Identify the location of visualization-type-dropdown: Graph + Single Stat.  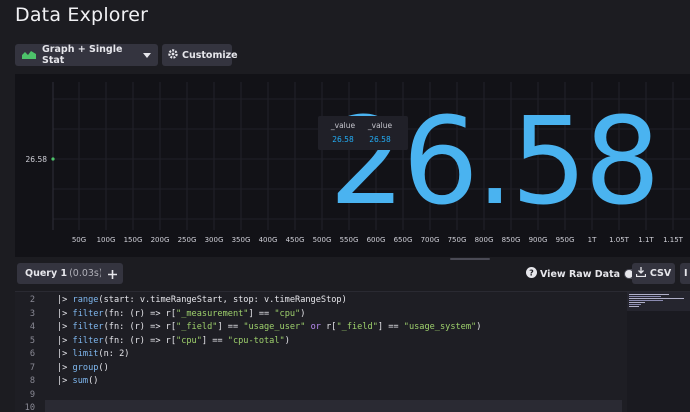
(86, 55).